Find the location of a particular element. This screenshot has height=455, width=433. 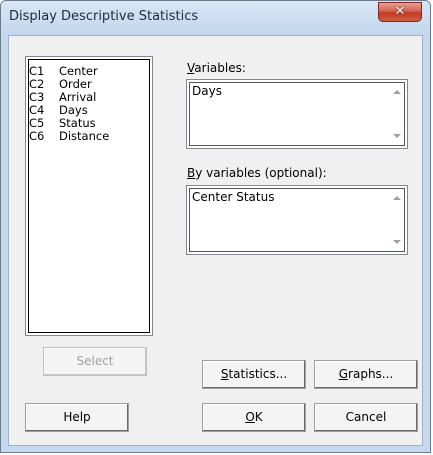

cancel-button: Cancel is located at coordinates (366, 417).